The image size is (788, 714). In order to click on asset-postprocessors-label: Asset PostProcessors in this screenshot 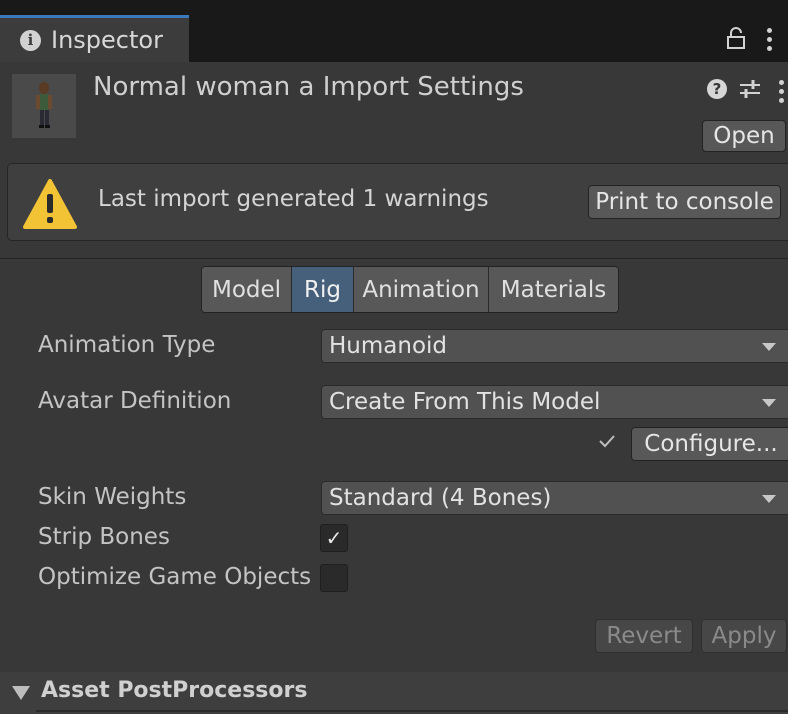, I will do `click(174, 690)`.